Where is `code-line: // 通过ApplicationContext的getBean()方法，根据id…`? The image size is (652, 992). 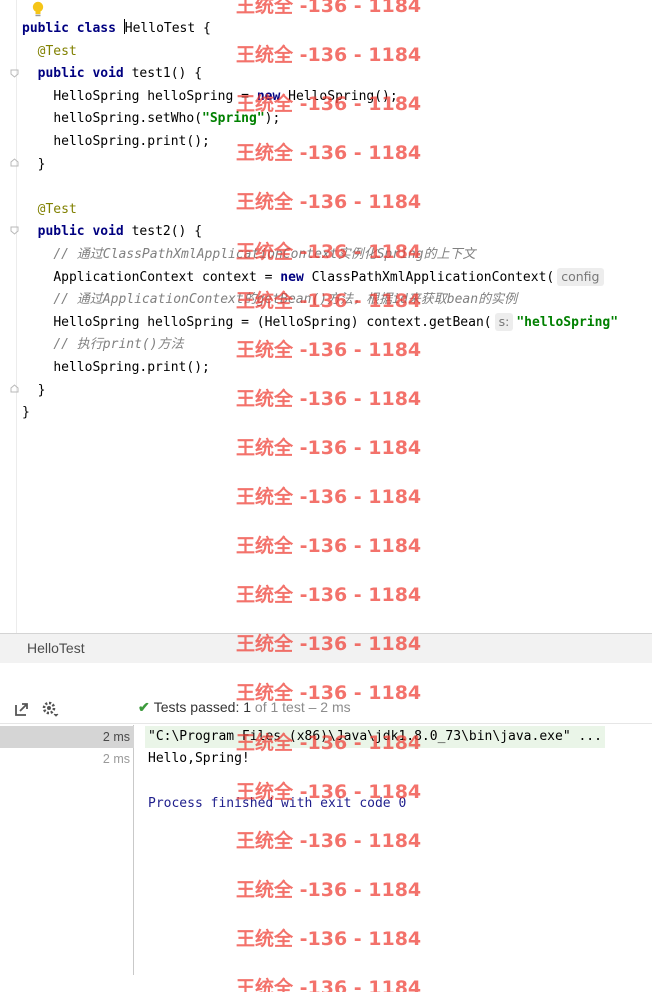 code-line: // 通过ApplicationContext的getBean()方法，根据id… is located at coordinates (337, 300).